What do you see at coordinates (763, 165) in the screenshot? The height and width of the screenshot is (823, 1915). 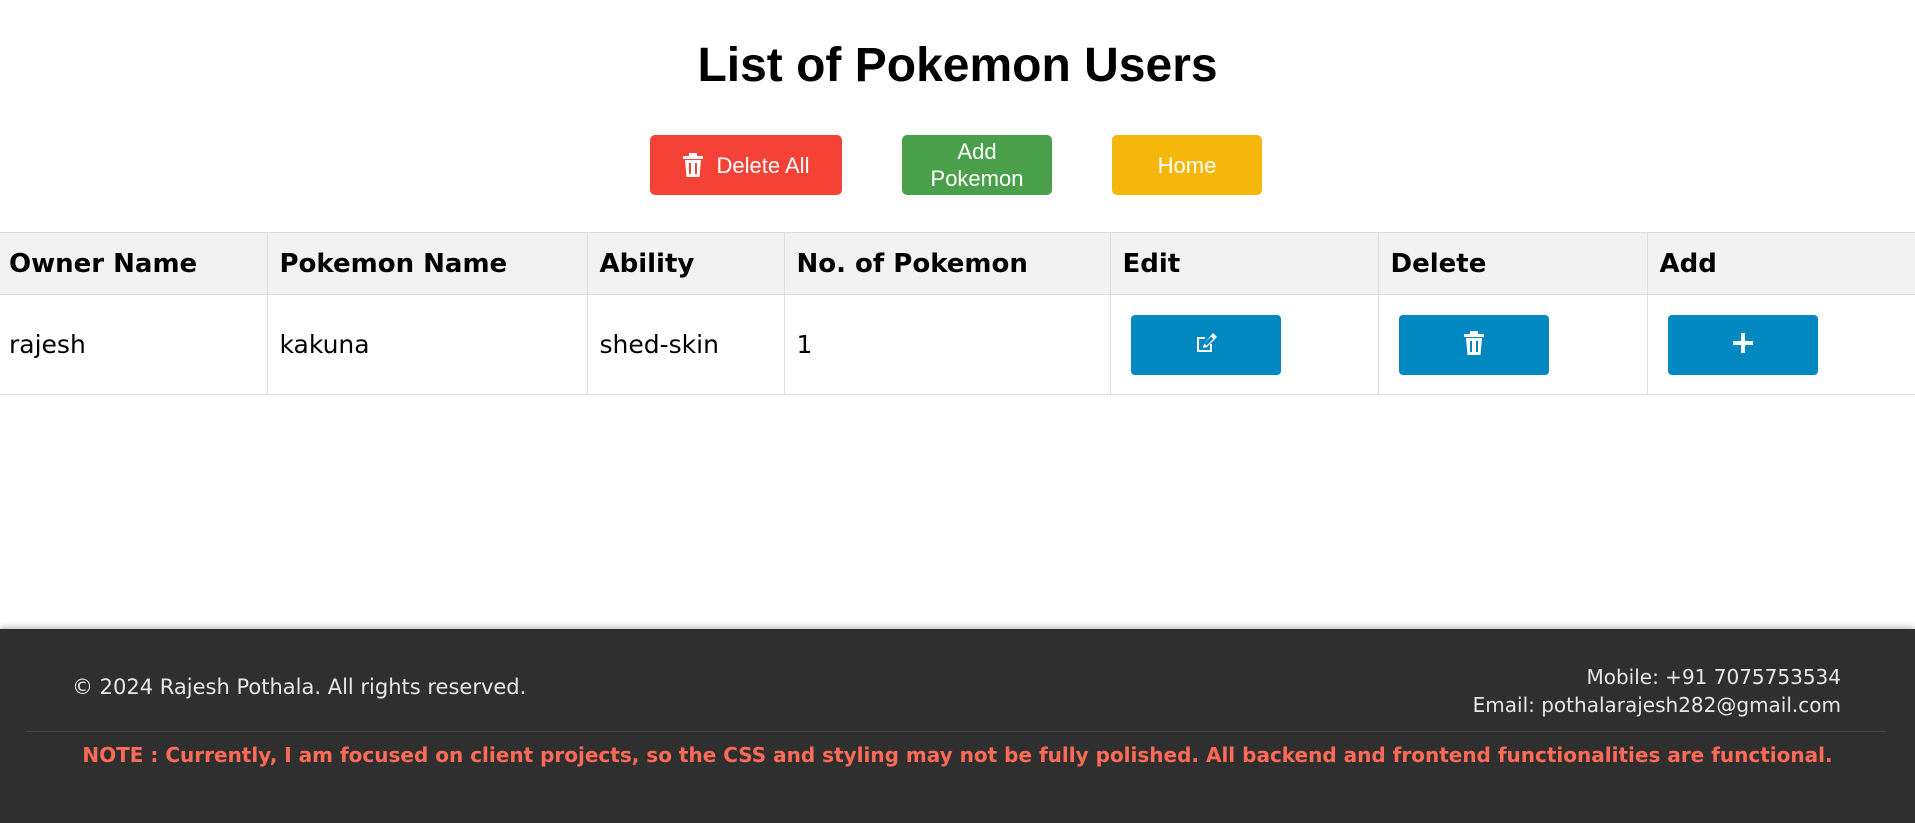 I see `delete-all-label: Delete All` at bounding box center [763, 165].